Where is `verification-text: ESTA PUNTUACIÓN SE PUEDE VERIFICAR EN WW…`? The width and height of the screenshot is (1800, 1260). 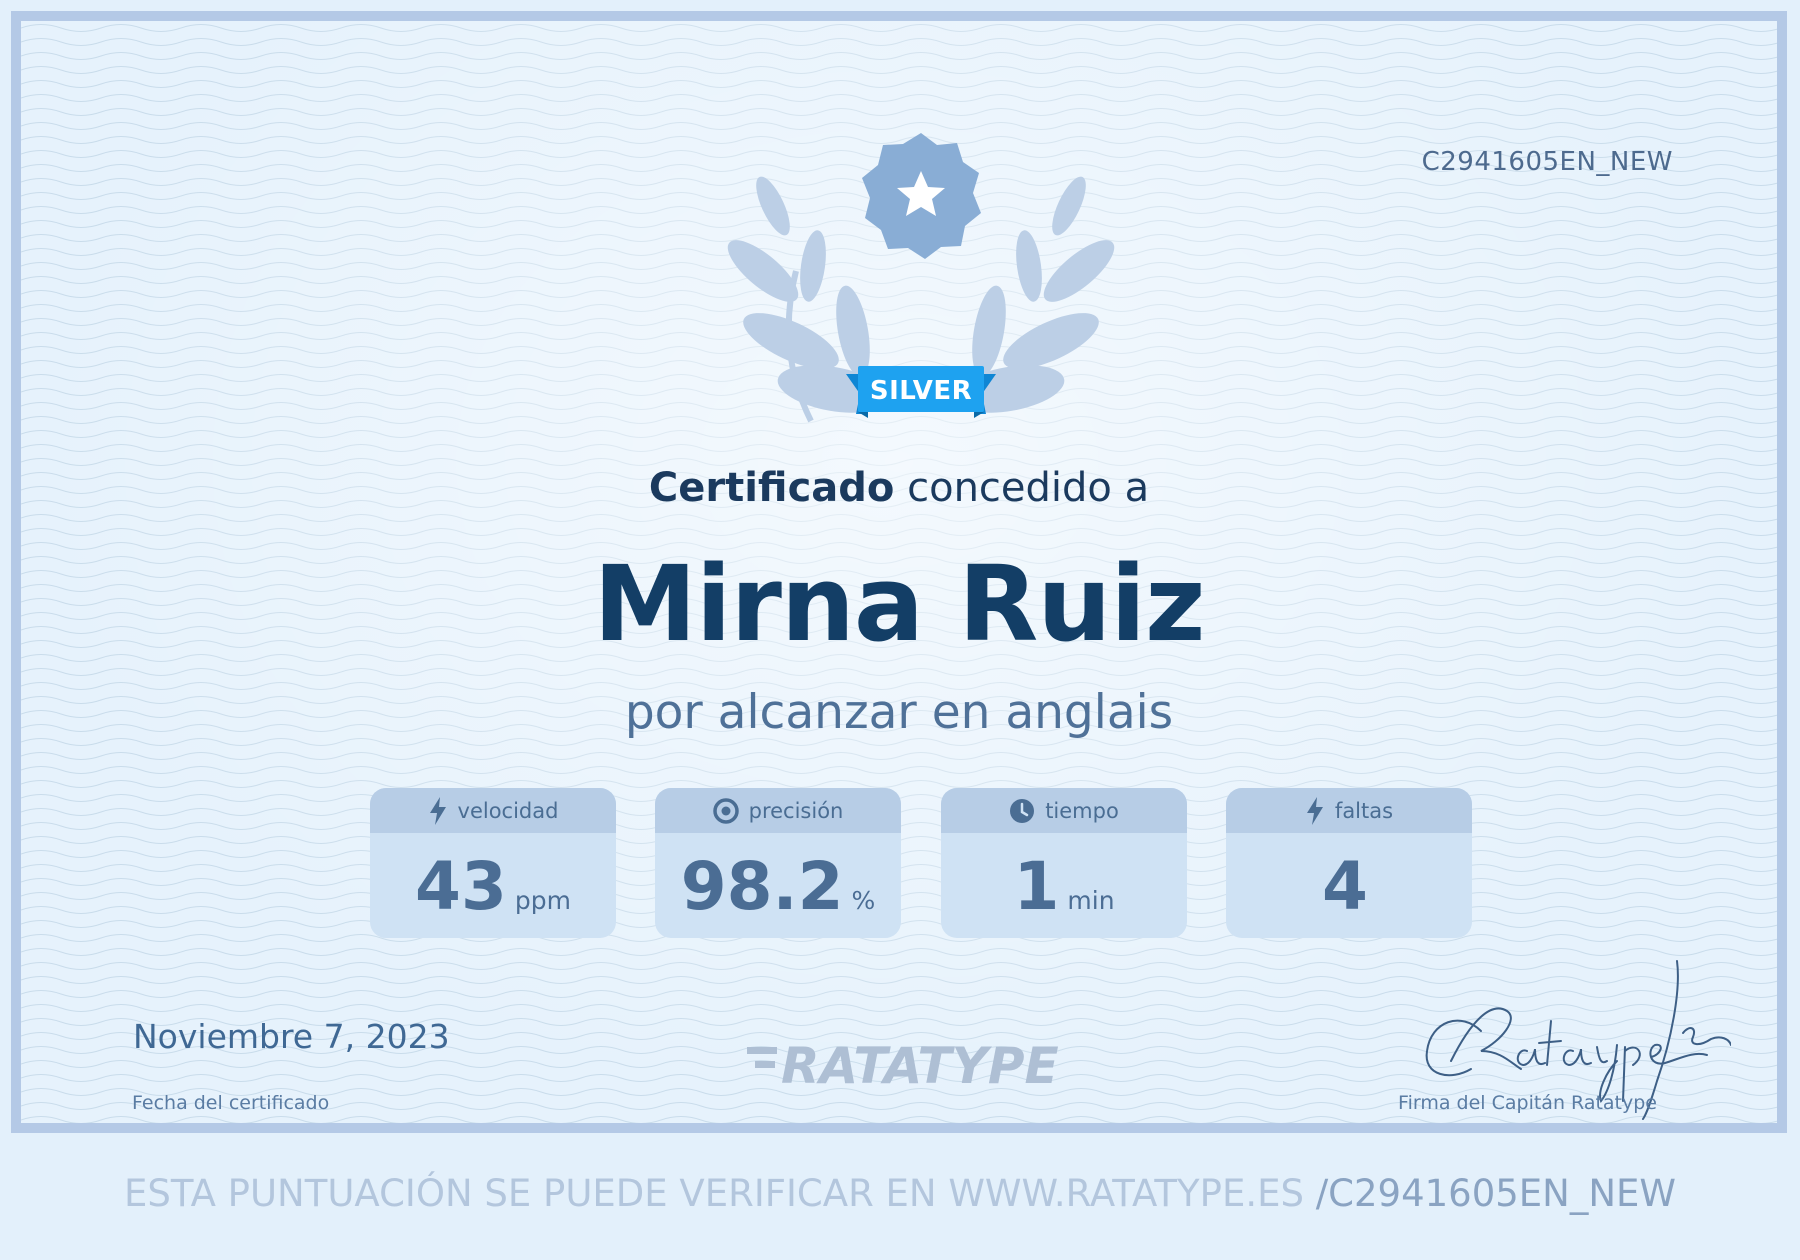
verification-text: ESTA PUNTUACIÓN SE PUEDE VERIFICAR EN WW… is located at coordinates (714, 1193).